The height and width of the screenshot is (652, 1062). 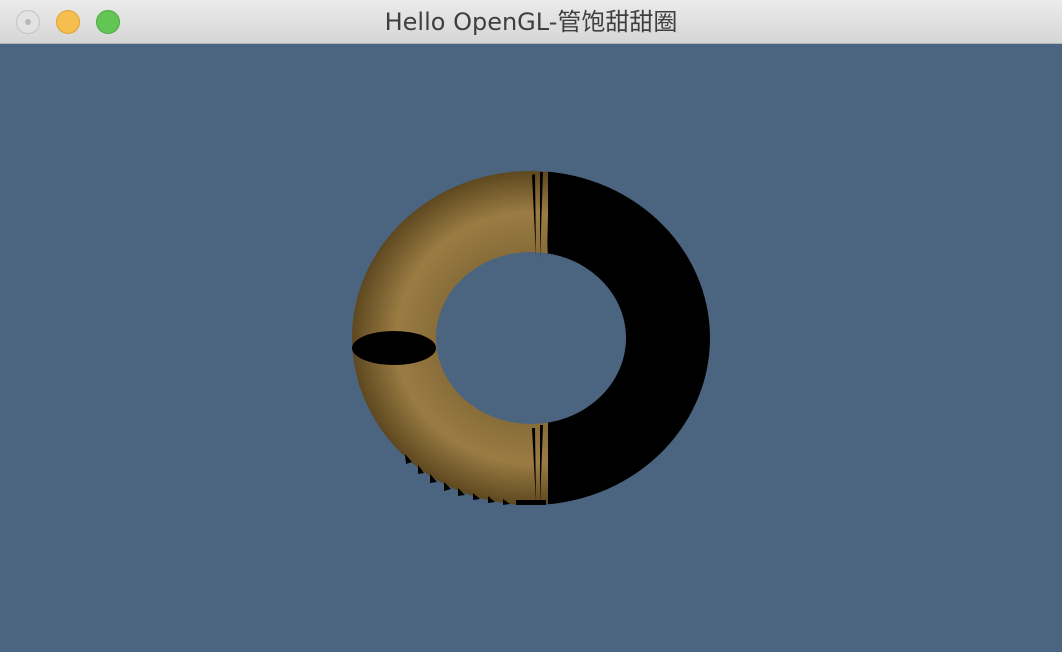 I want to click on window-title: Hello OpenGL-管饱甜甜圈, so click(x=531, y=22).